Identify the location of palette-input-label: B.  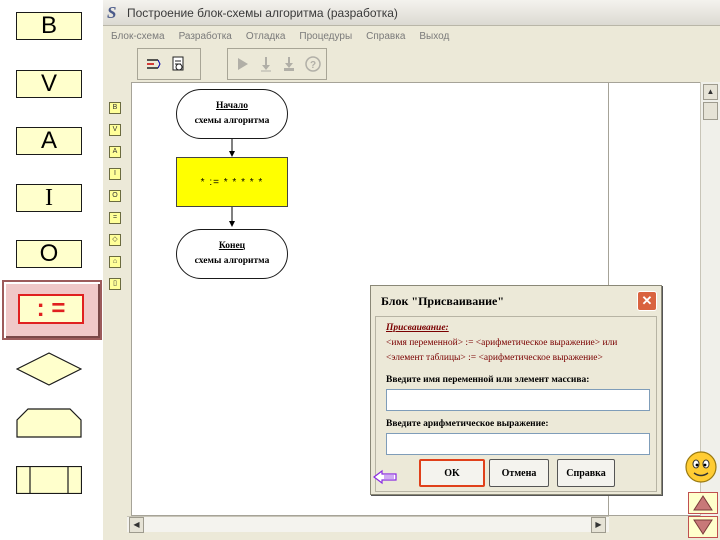
(48, 25).